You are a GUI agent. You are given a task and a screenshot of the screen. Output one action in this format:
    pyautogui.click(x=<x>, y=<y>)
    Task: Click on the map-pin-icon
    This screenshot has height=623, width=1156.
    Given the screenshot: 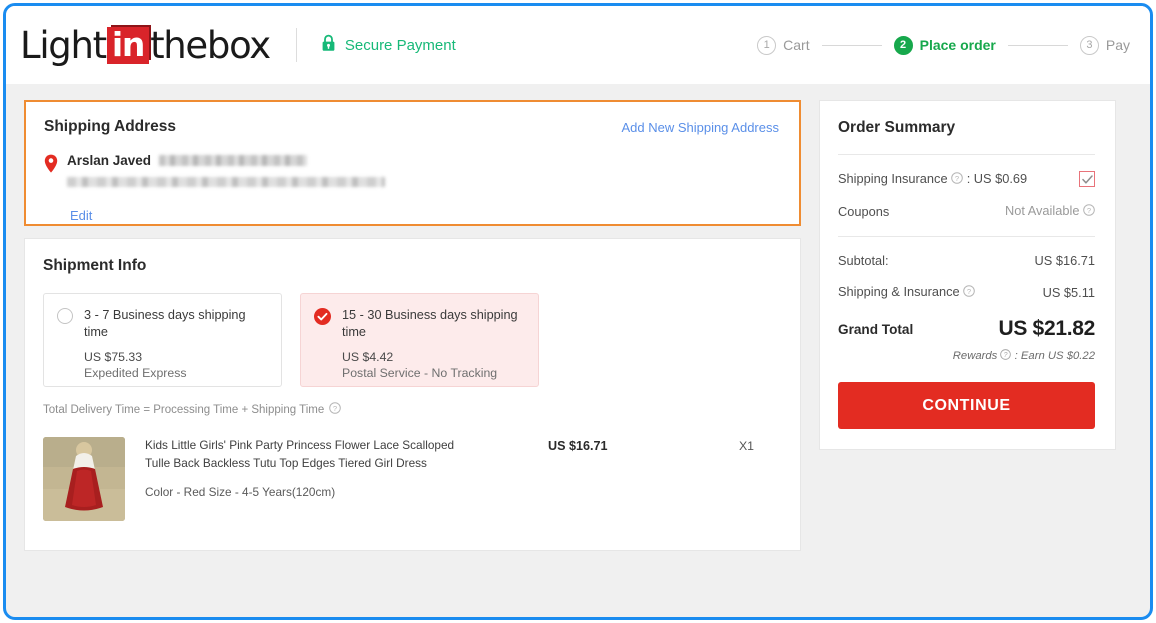 What is the action you would take?
    pyautogui.click(x=51, y=166)
    